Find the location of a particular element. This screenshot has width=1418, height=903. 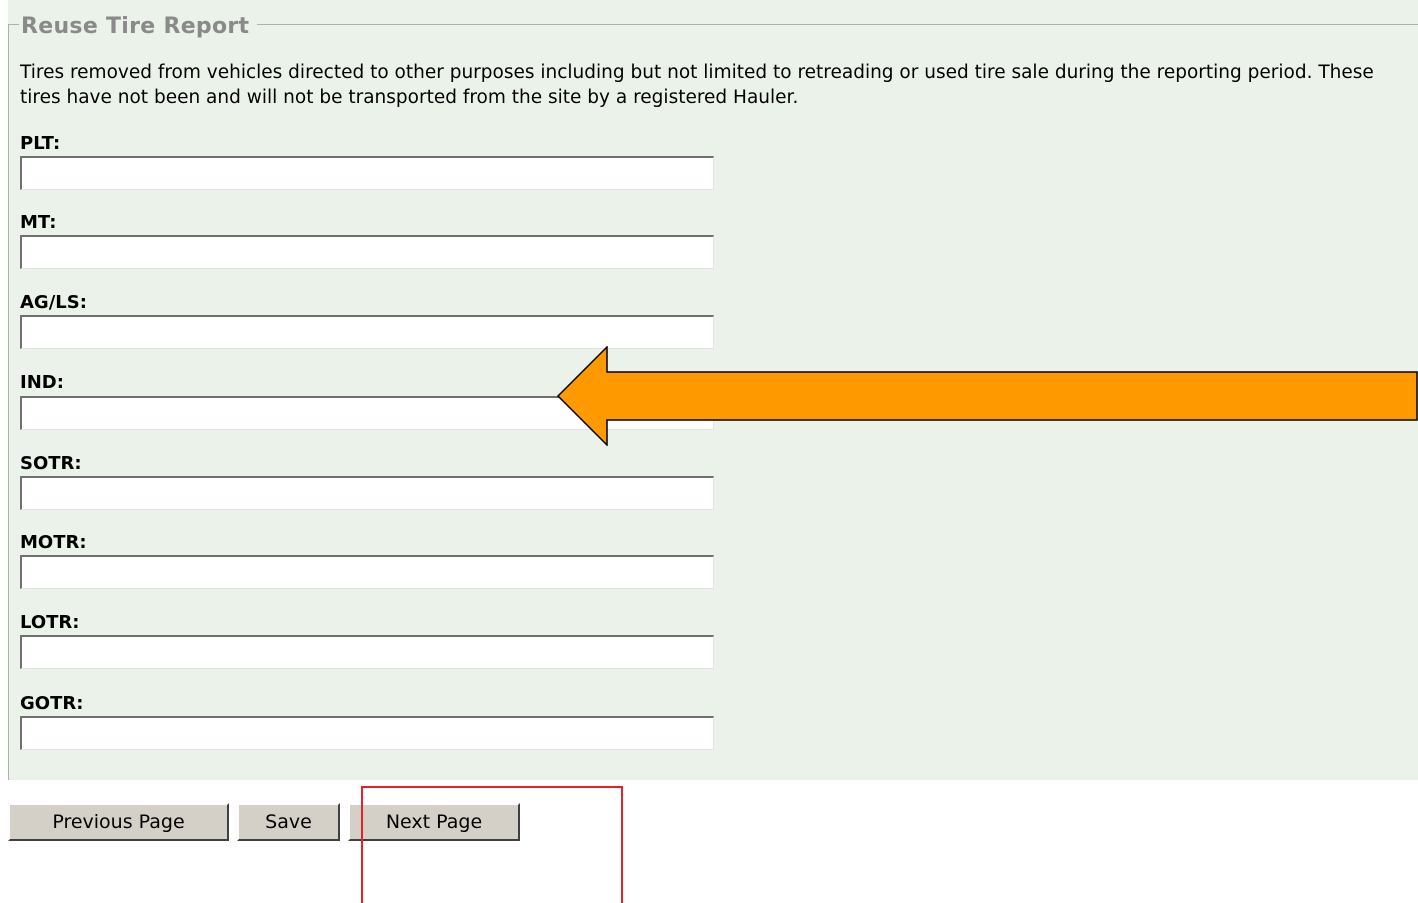

field-label-lotr: LOTR: is located at coordinates (50, 622).